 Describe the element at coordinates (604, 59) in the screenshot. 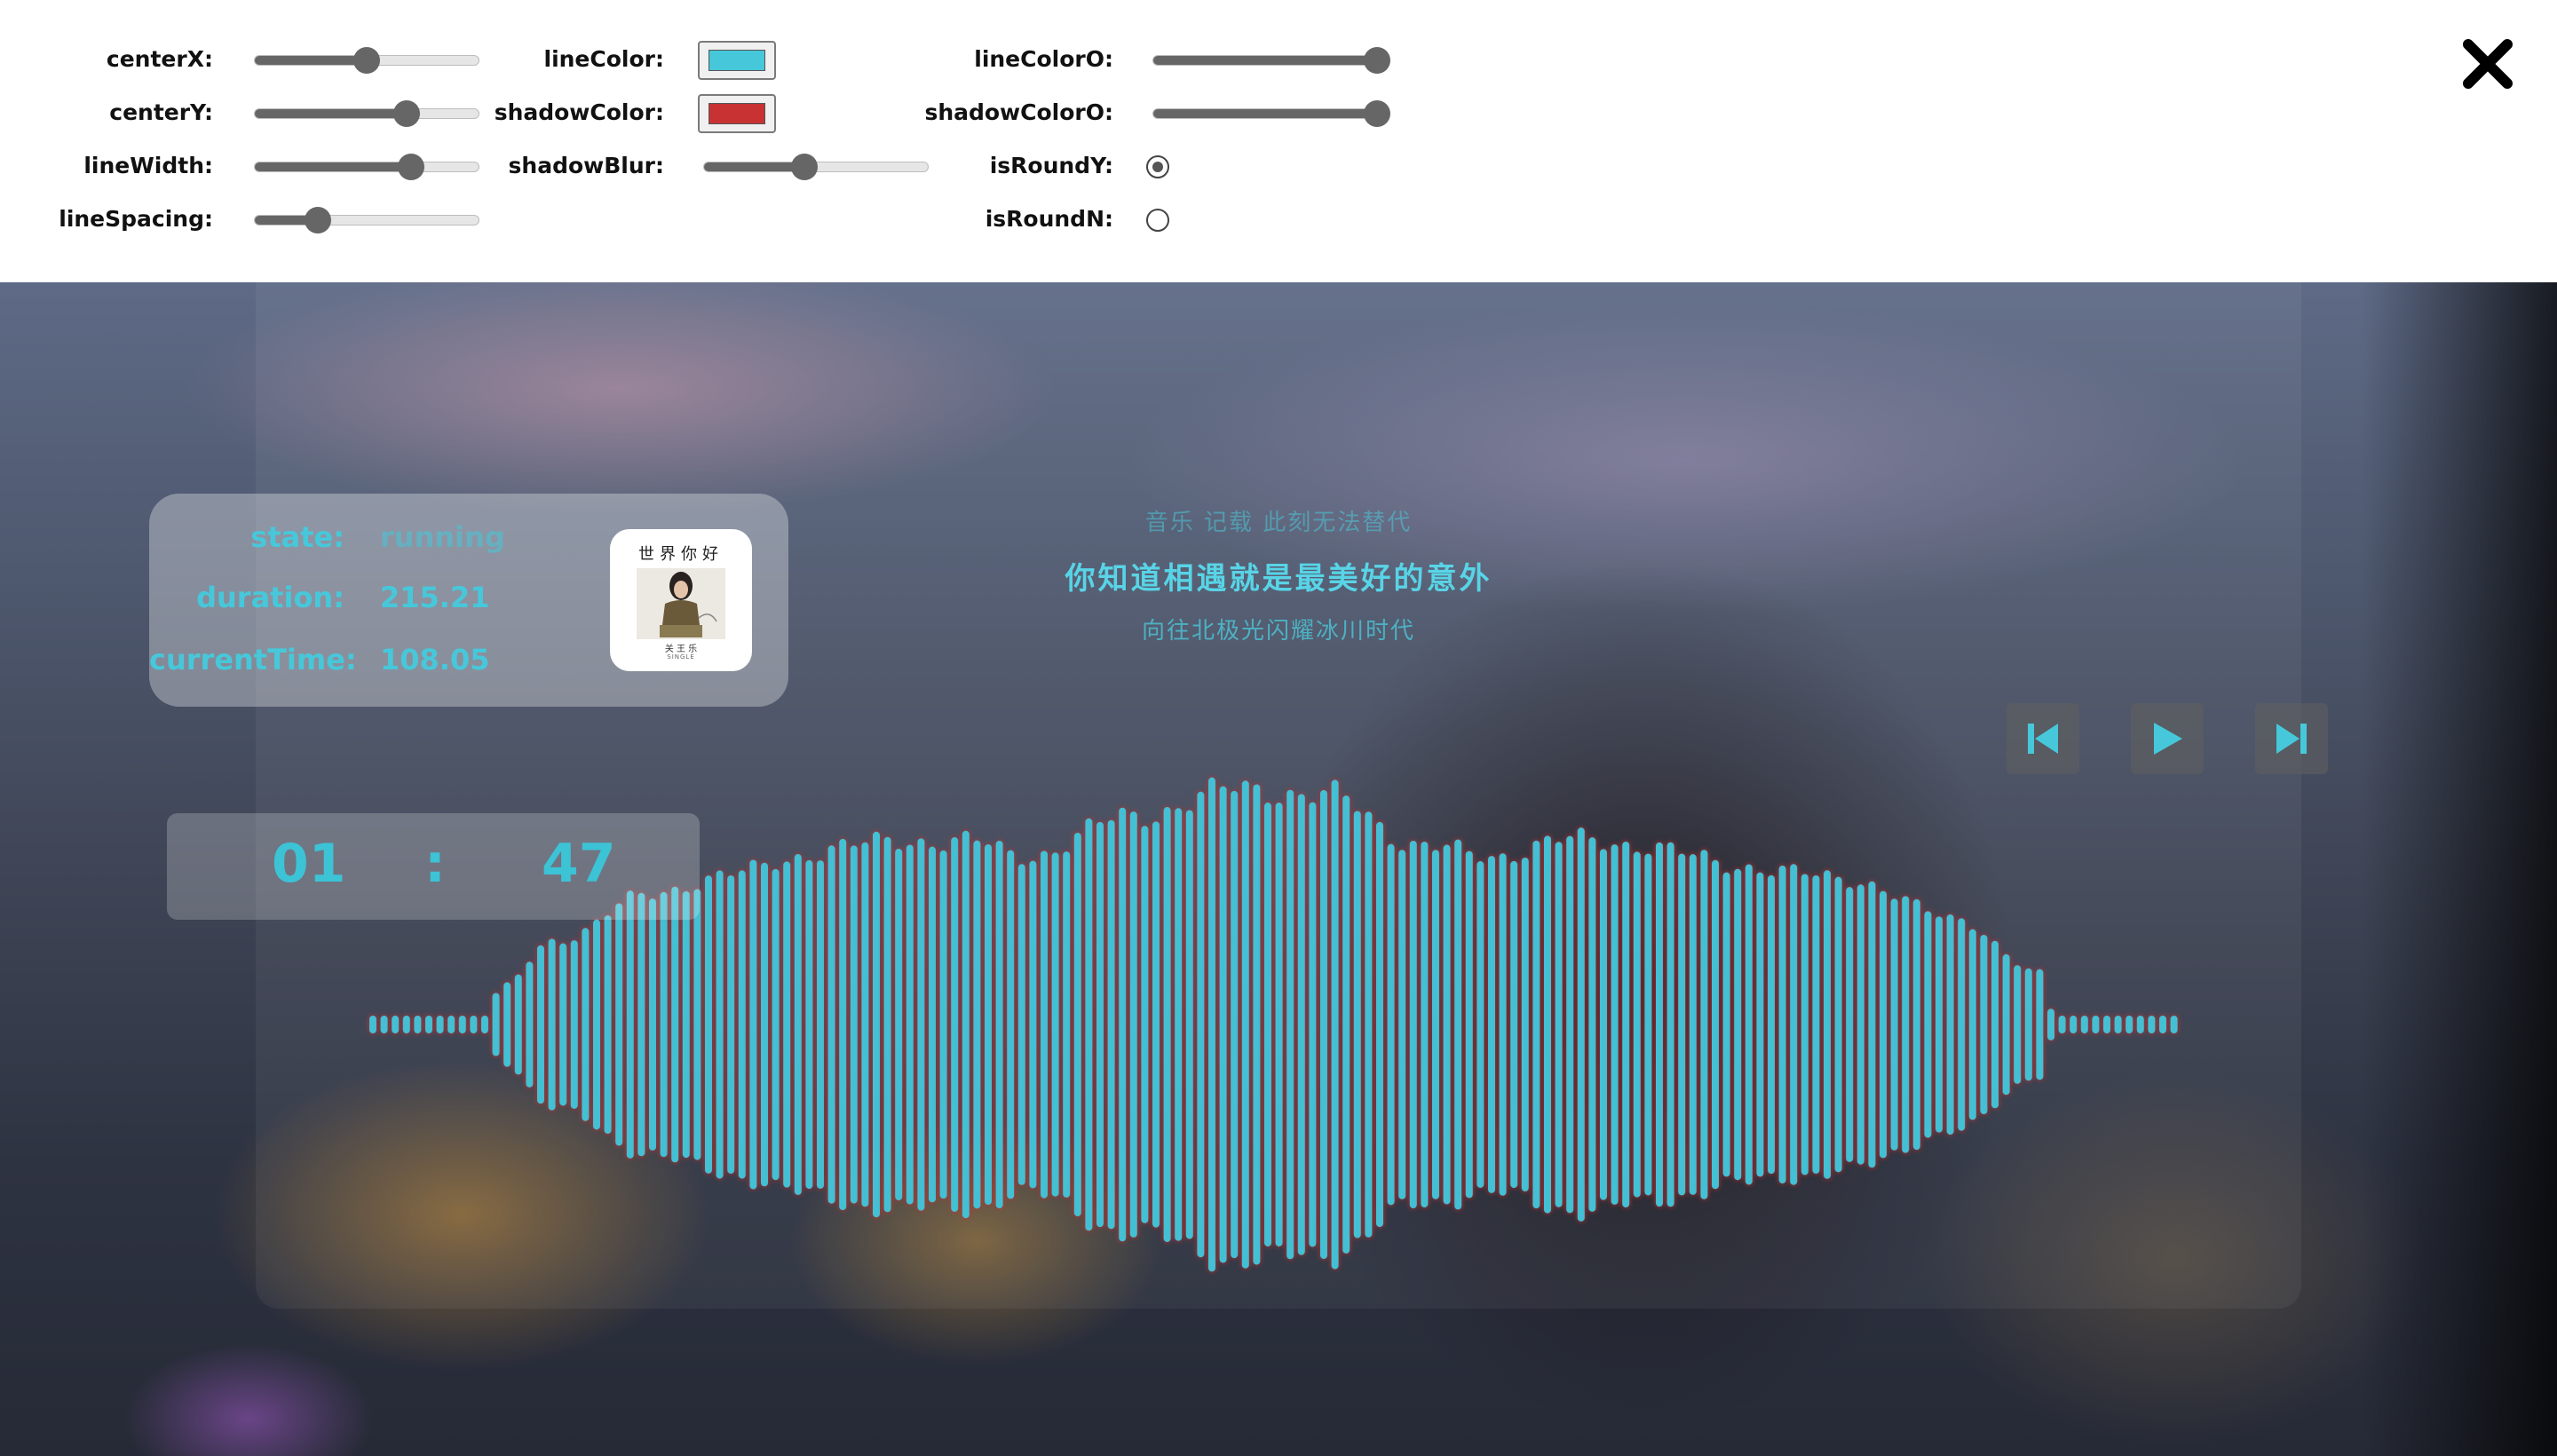

I see `linecolor-label: lineColor:` at that location.